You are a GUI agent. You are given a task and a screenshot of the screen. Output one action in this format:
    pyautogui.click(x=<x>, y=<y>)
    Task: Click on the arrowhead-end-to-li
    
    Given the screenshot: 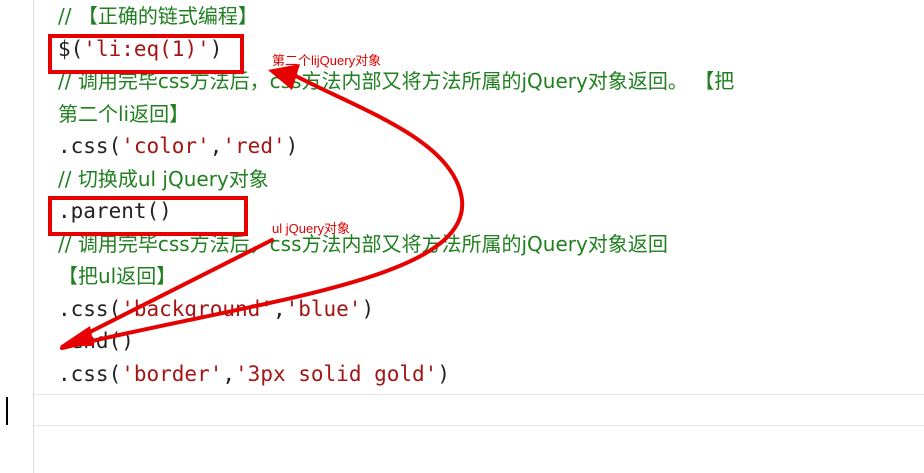 What is the action you would take?
    pyautogui.click(x=284, y=77)
    